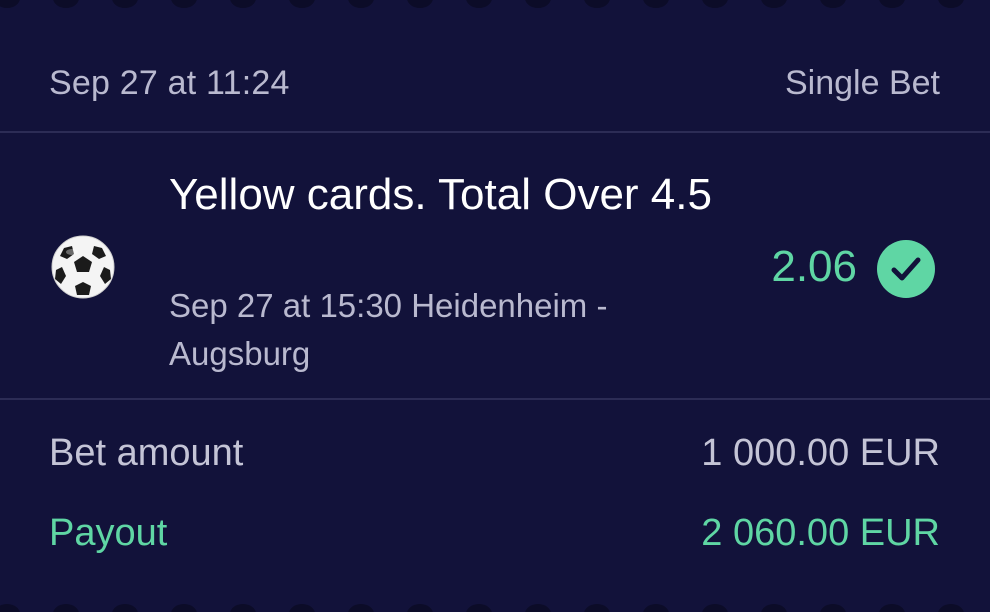  What do you see at coordinates (814, 266) in the screenshot?
I see `odds-value: 2.06` at bounding box center [814, 266].